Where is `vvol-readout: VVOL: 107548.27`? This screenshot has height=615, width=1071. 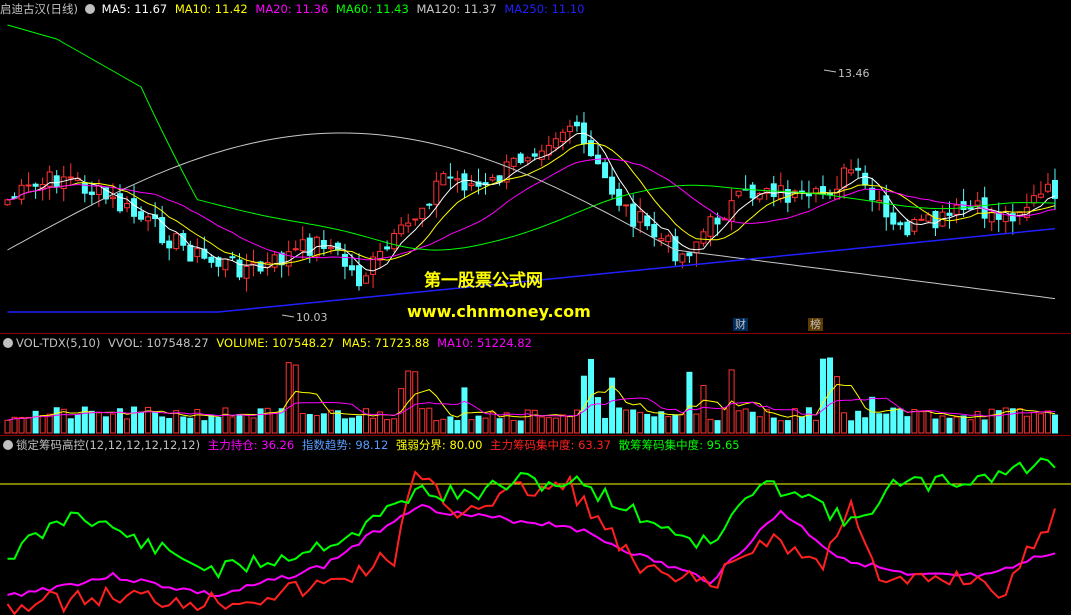
vvol-readout: VVOL: 107548.27 is located at coordinates (158, 343).